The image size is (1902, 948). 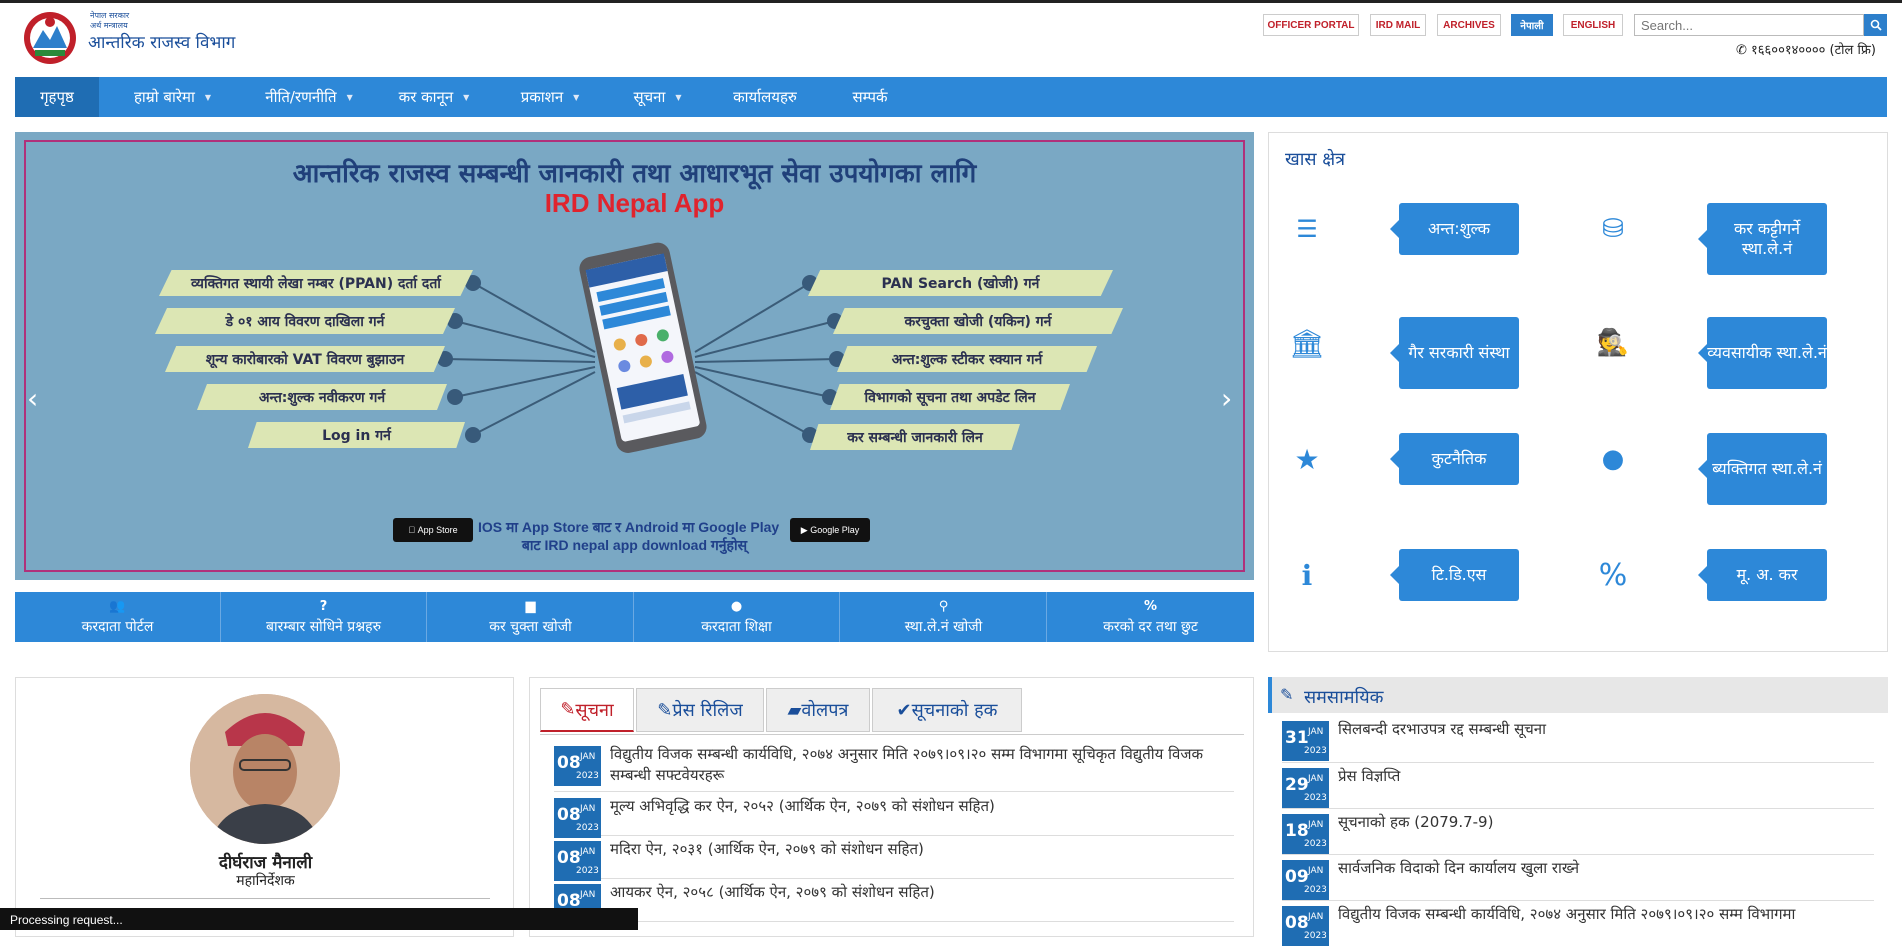 I want to click on bank-icon: 🏛, so click(x=1307, y=343).